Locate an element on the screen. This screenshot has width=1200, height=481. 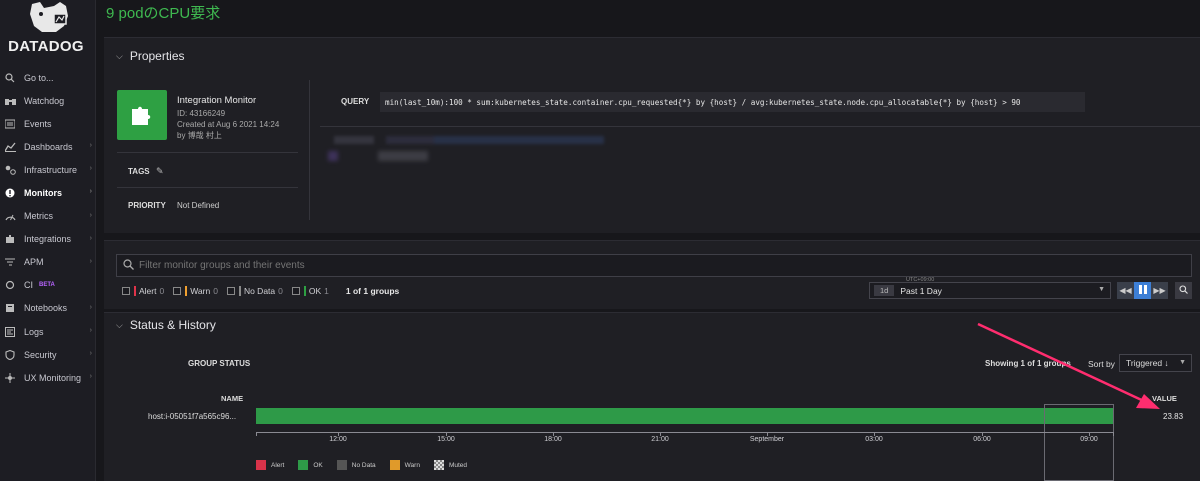
showing-groups: Showing 1 of 1 groups is located at coordinates (1028, 363).